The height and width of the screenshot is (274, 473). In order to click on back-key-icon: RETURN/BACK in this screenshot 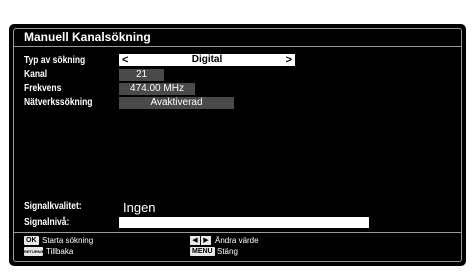, I will do `click(33, 251)`.